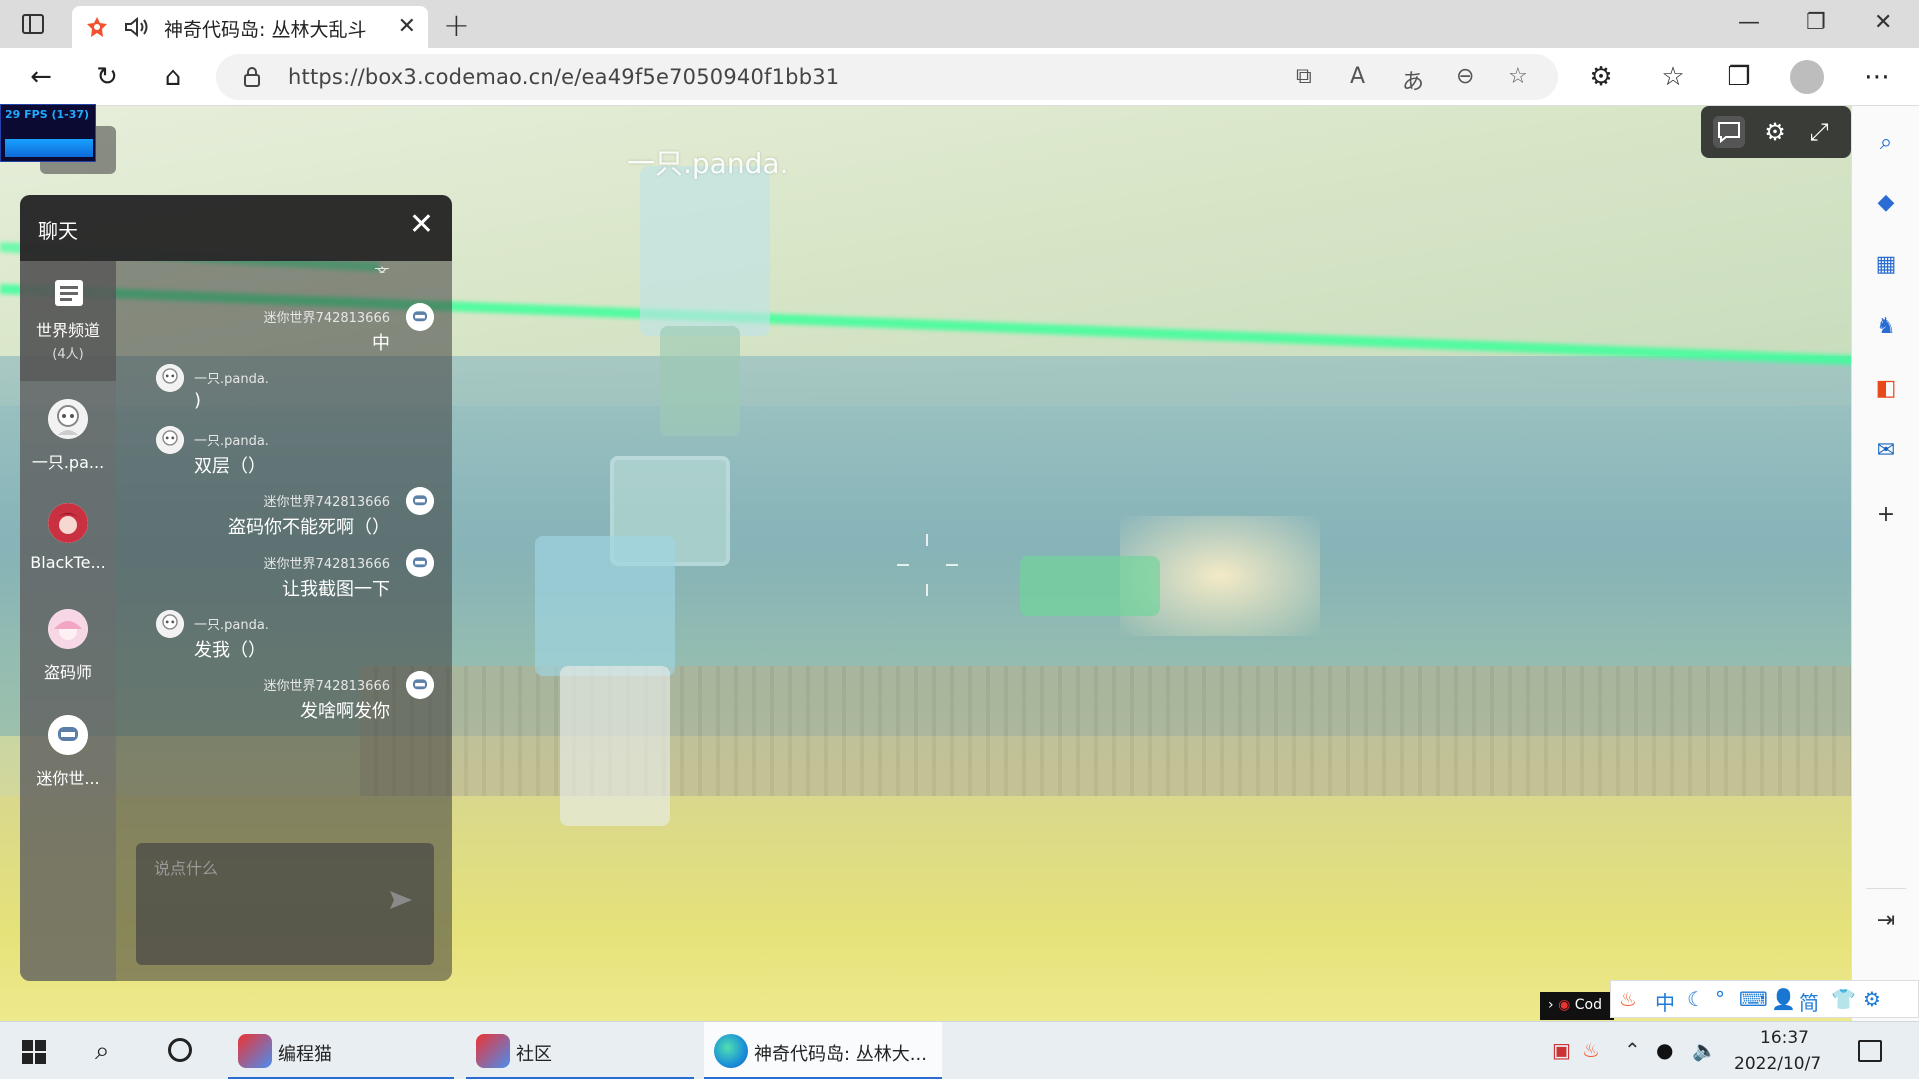 The height and width of the screenshot is (1079, 1919). What do you see at coordinates (1729, 132) in the screenshot?
I see `chat-toggle-icon` at bounding box center [1729, 132].